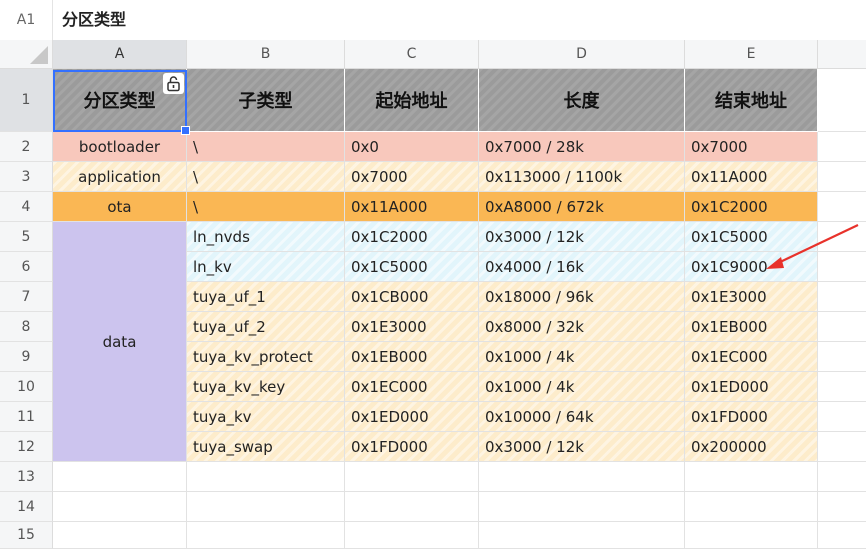  Describe the element at coordinates (266, 357) in the screenshot. I see `cell-subtype: tuya_kv_protect` at that location.